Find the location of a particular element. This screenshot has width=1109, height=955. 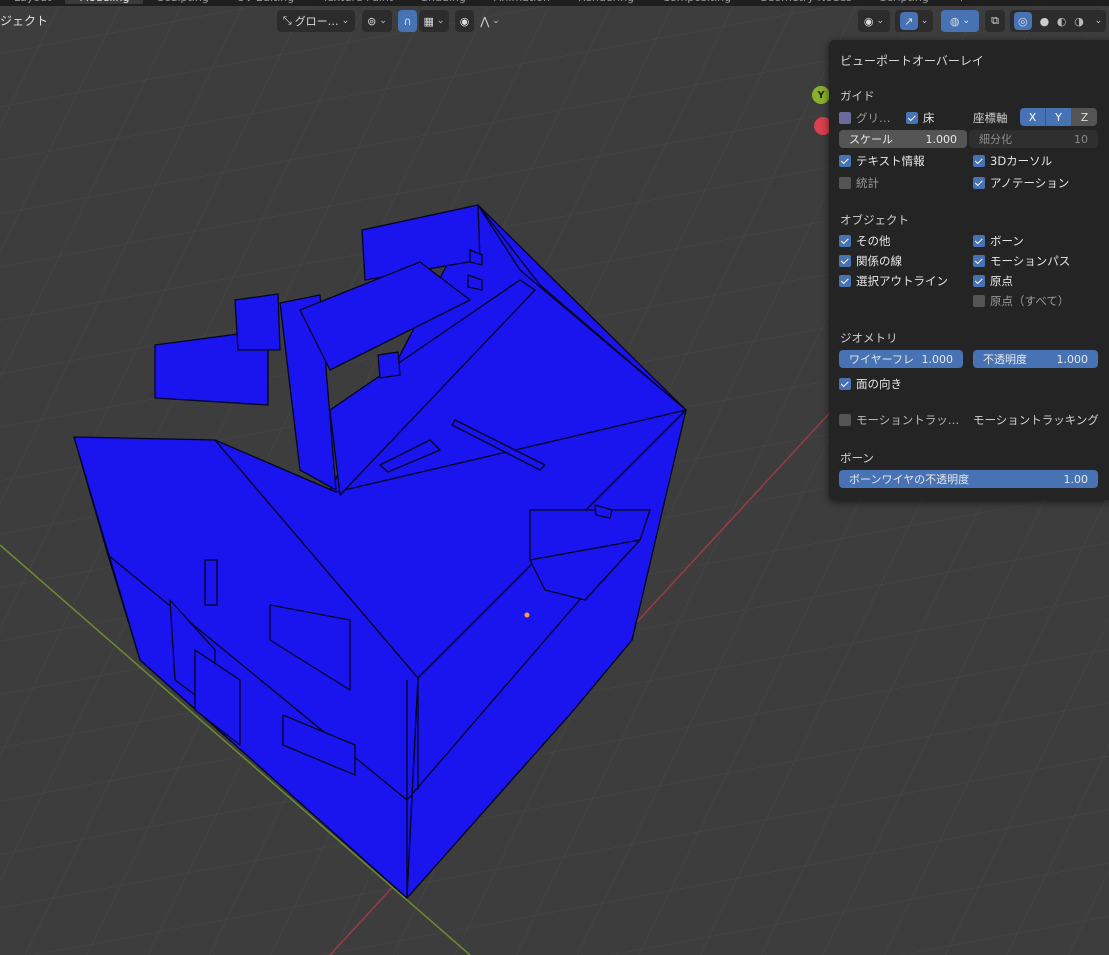

transform-orientation-dropdown: ⤡ グロー… ⌄ is located at coordinates (316, 21).